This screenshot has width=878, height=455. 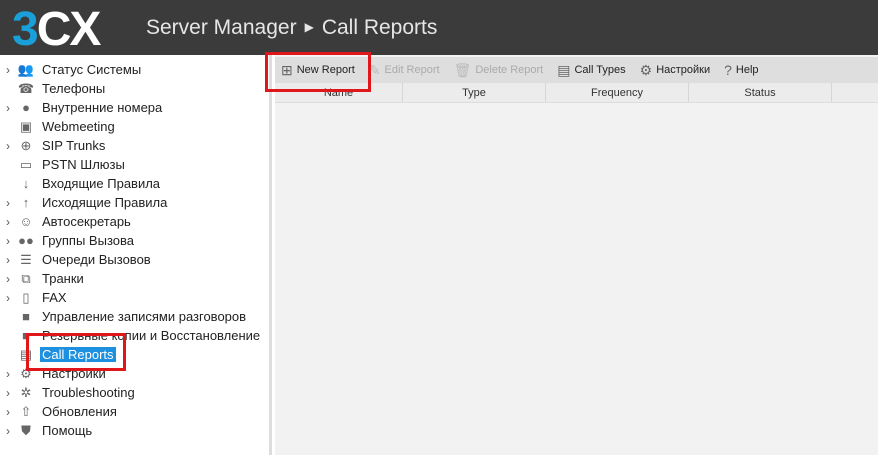 I want to click on sidebar-item: › ⇧ Обновления, so click(x=59, y=411).